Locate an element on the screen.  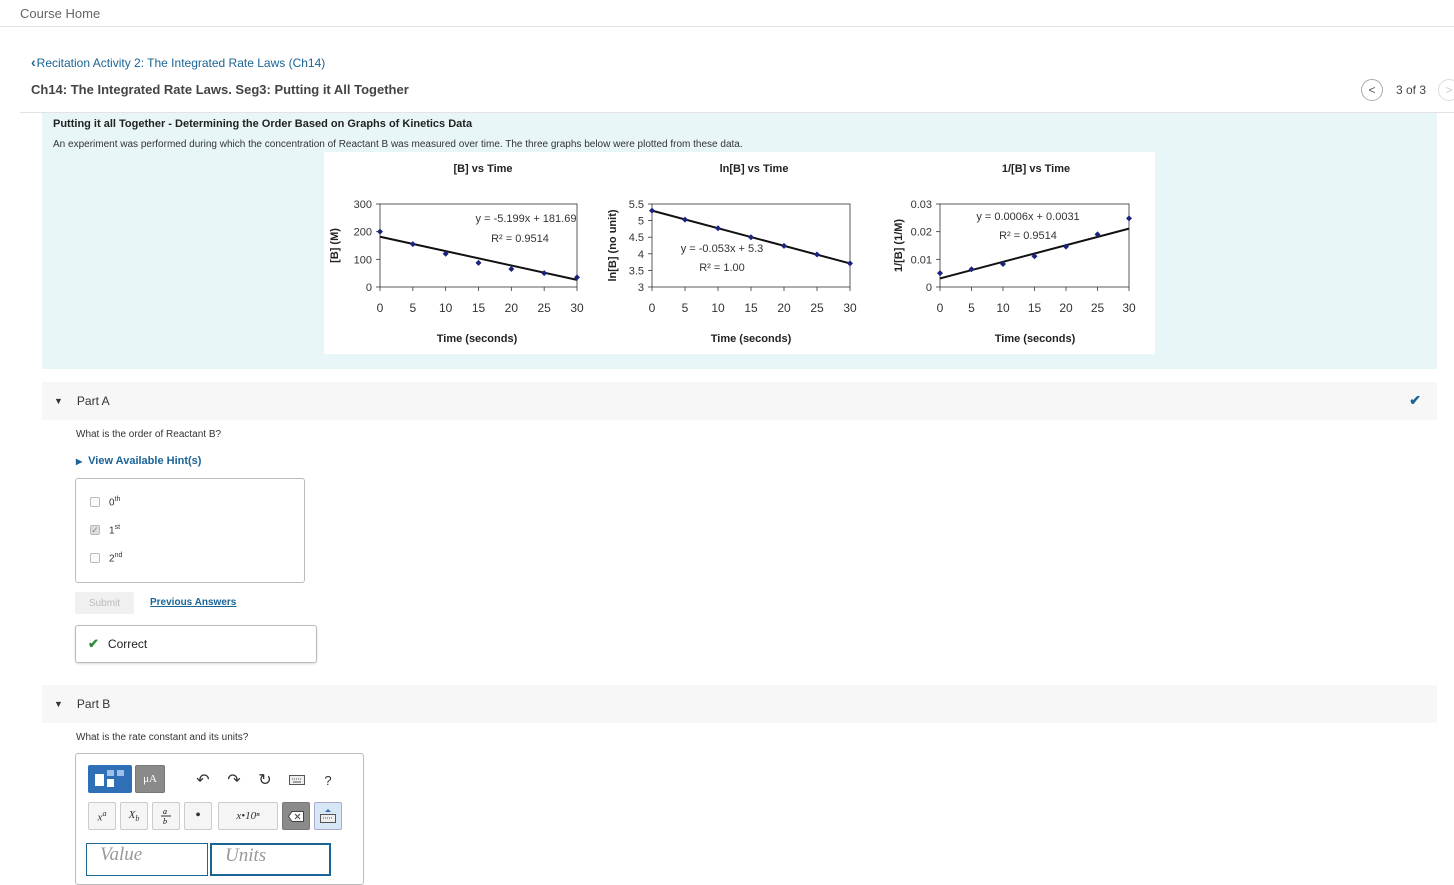
course-home-link: Course Home is located at coordinates (60, 13).